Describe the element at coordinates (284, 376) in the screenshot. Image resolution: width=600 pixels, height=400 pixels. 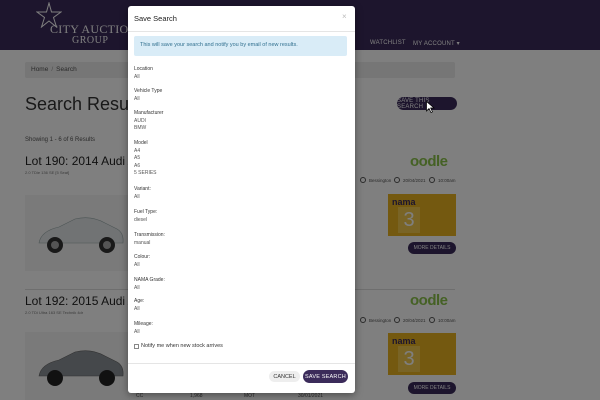
I see `cancel-button: CANCEL` at that location.